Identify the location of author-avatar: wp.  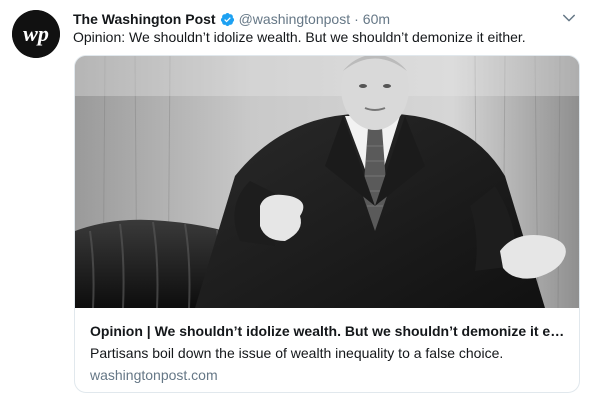
(36, 34).